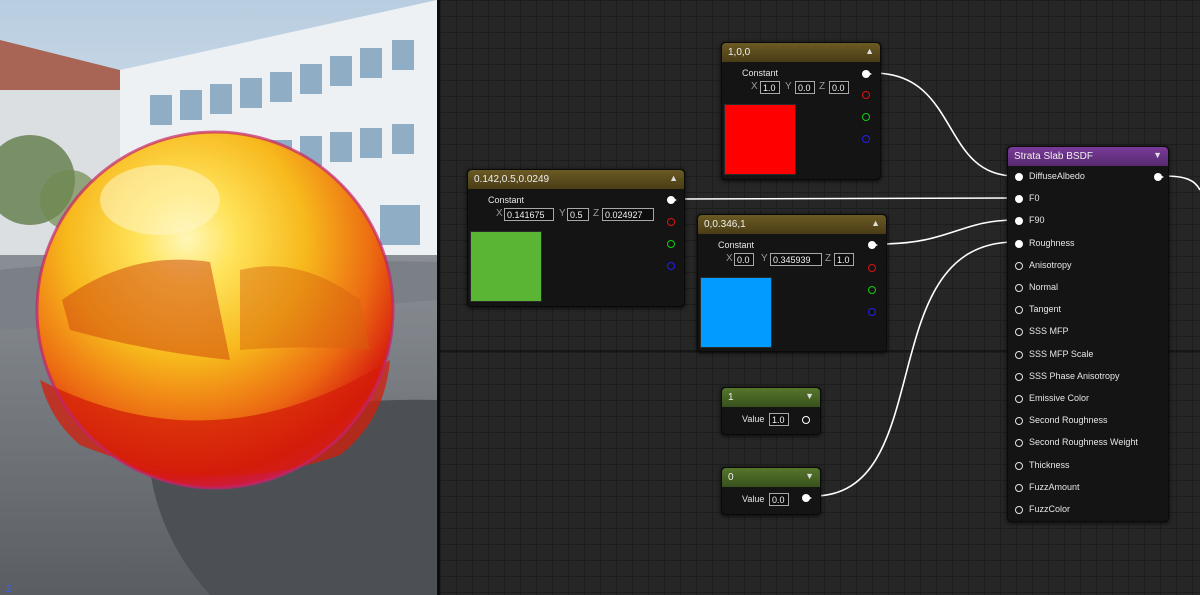  What do you see at coordinates (771, 411) in the screenshot?
I see `constant-scalar-node-one: 1 ▼ Value 1.0` at bounding box center [771, 411].